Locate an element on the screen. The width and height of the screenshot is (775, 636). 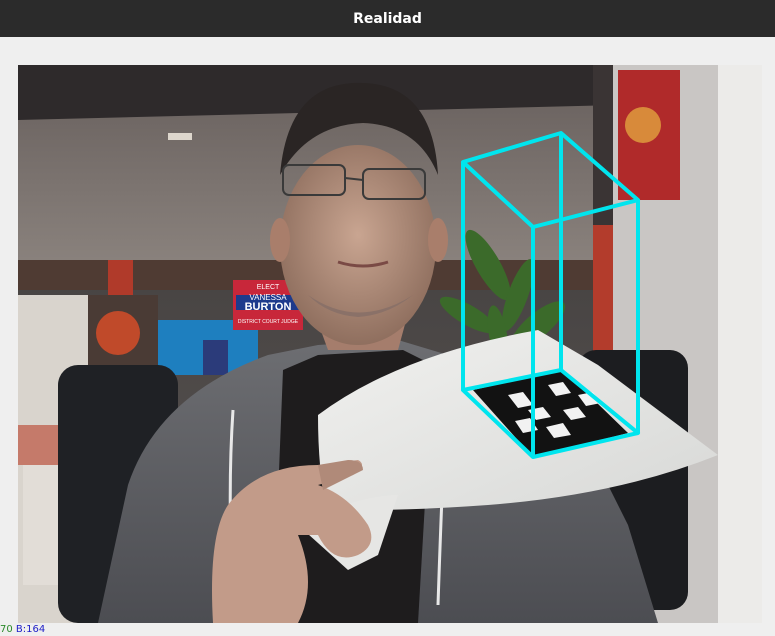
pixel-readout: 70 B:164 is located at coordinates (387, 630).